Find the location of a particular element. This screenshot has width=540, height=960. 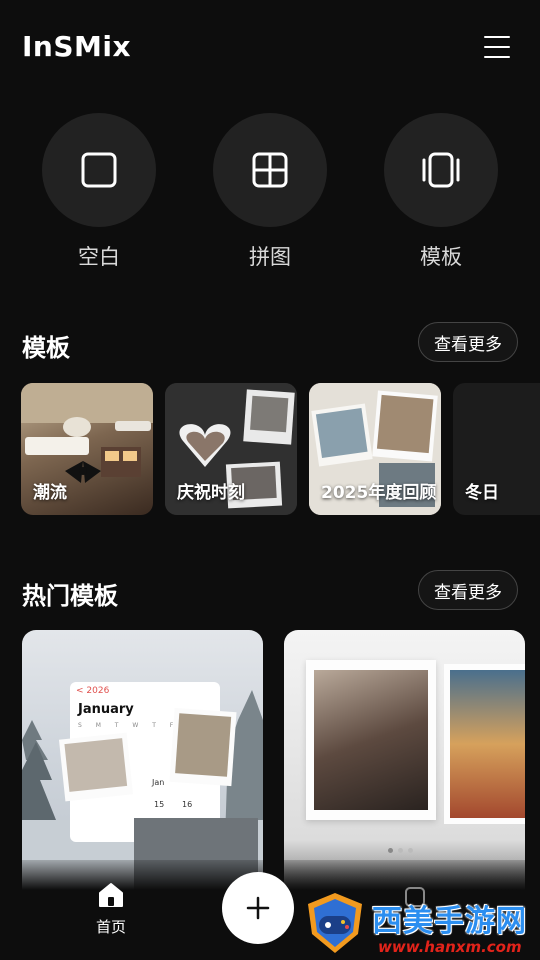

hamburger-menu-icon is located at coordinates (497, 47).